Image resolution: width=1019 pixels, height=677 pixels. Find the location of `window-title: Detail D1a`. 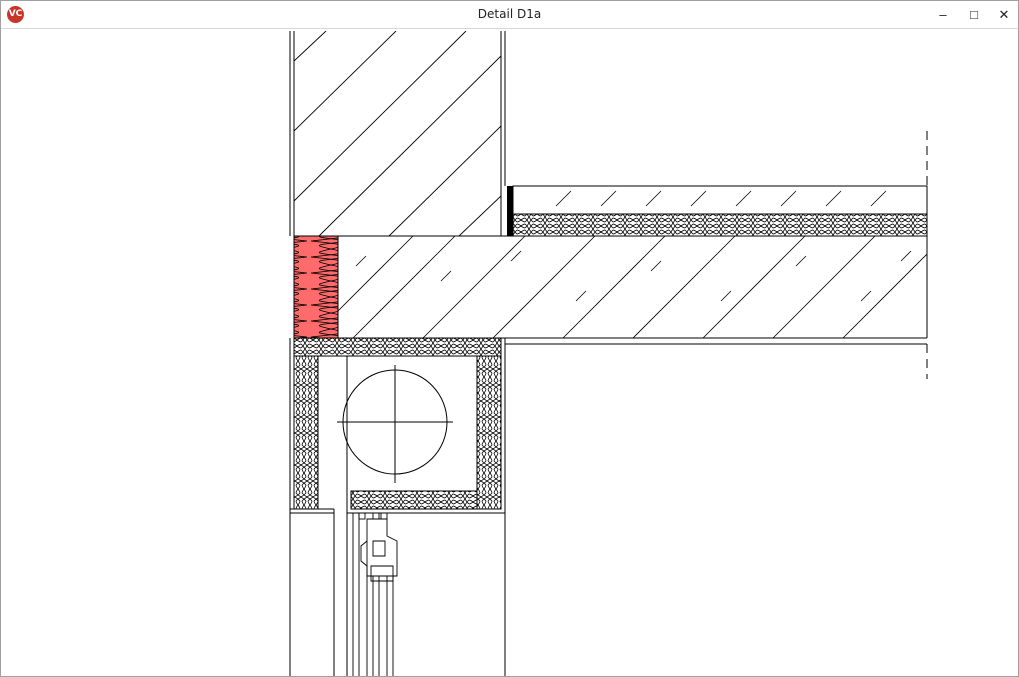

window-title: Detail D1a is located at coordinates (509, 14).